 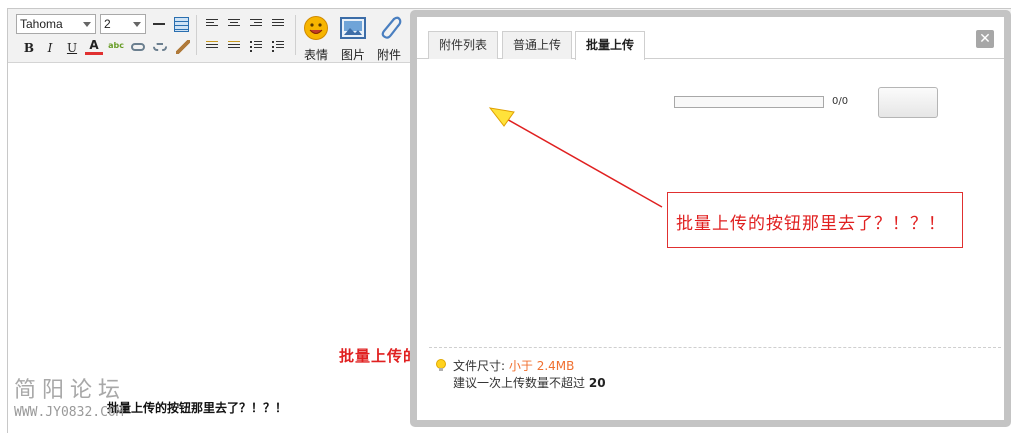 What do you see at coordinates (160, 47) in the screenshot?
I see `unlink-icon` at bounding box center [160, 47].